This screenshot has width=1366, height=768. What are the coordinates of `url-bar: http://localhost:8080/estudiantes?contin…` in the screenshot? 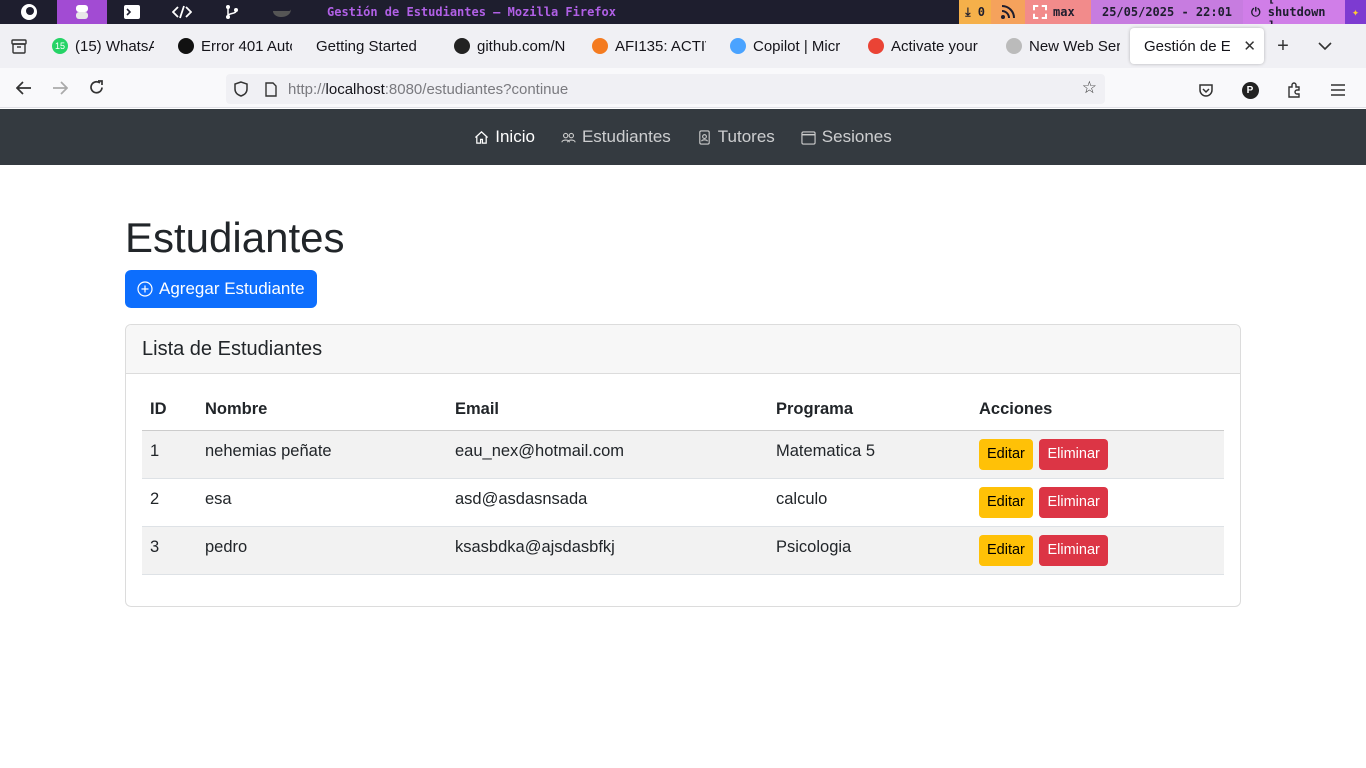 It's located at (665, 89).